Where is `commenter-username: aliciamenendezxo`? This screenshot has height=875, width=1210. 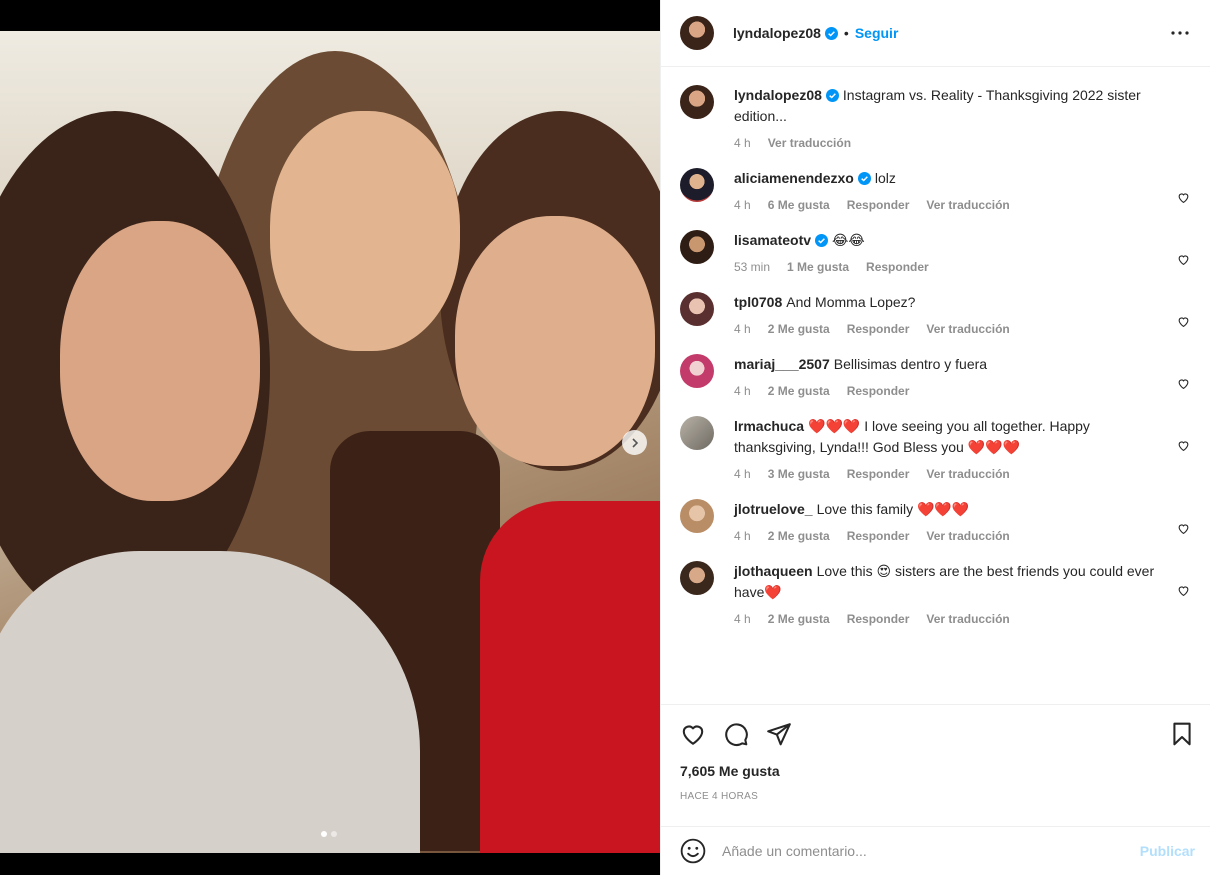
commenter-username: aliciamenendezxo is located at coordinates (794, 178).